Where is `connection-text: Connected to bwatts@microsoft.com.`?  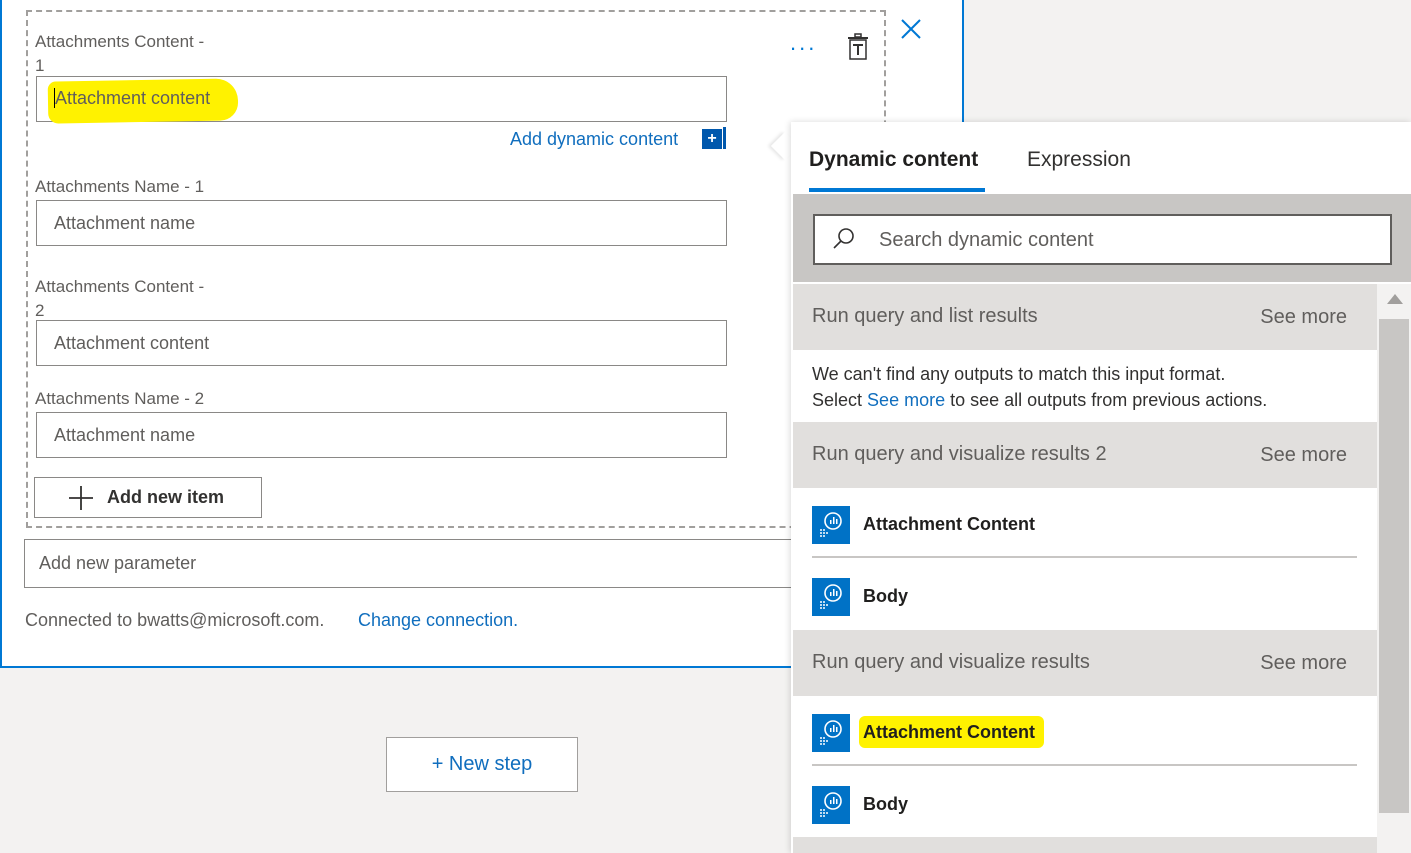 connection-text: Connected to bwatts@microsoft.com. is located at coordinates (175, 620).